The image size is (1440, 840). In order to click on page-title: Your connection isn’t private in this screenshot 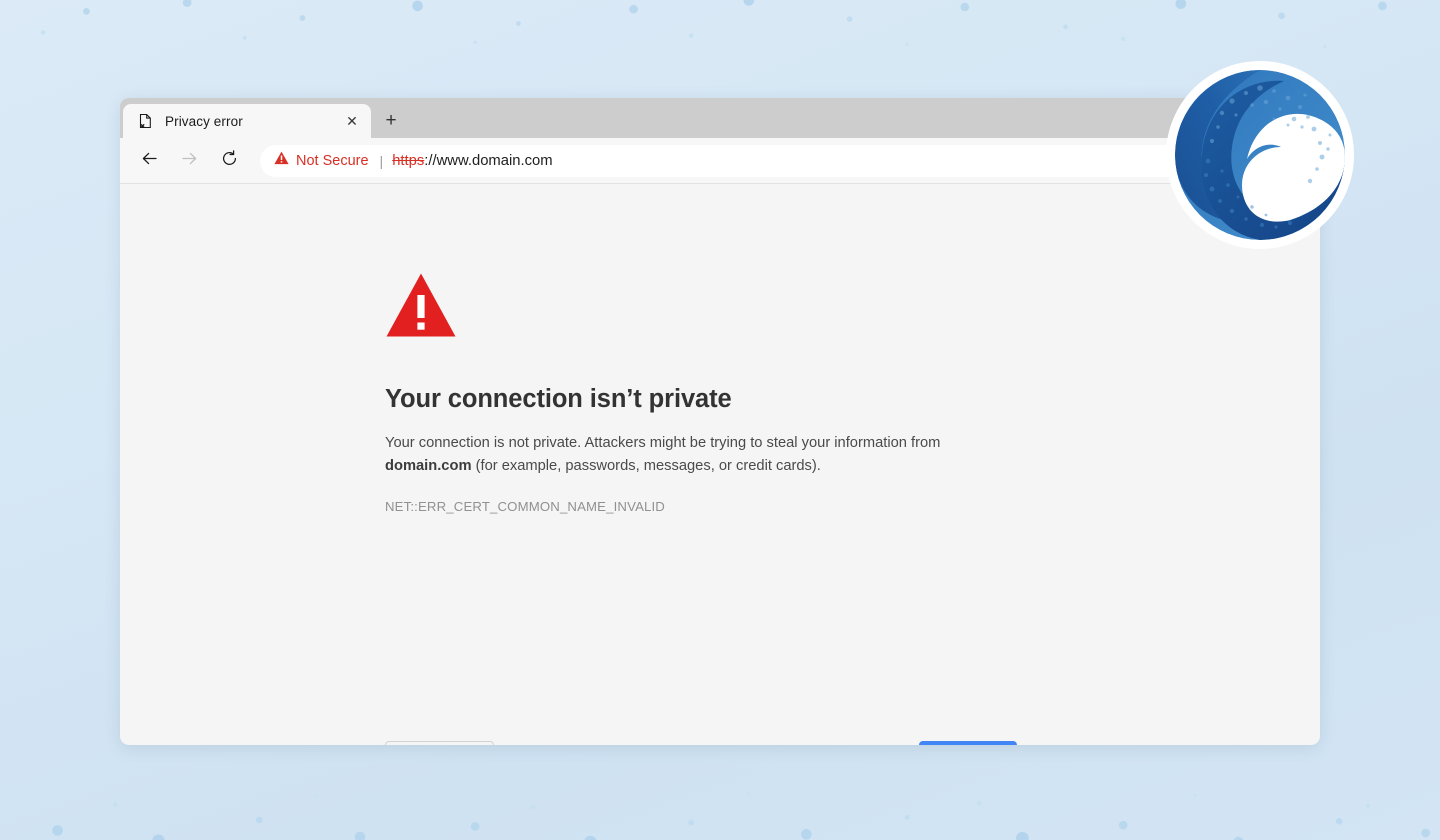, I will do `click(558, 399)`.